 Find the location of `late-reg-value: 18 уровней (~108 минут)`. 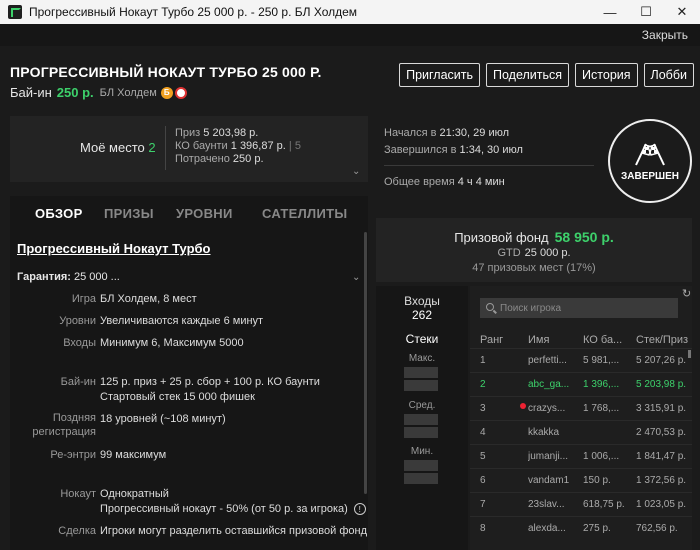

late-reg-value: 18 уровней (~108 минут) is located at coordinates (163, 419).